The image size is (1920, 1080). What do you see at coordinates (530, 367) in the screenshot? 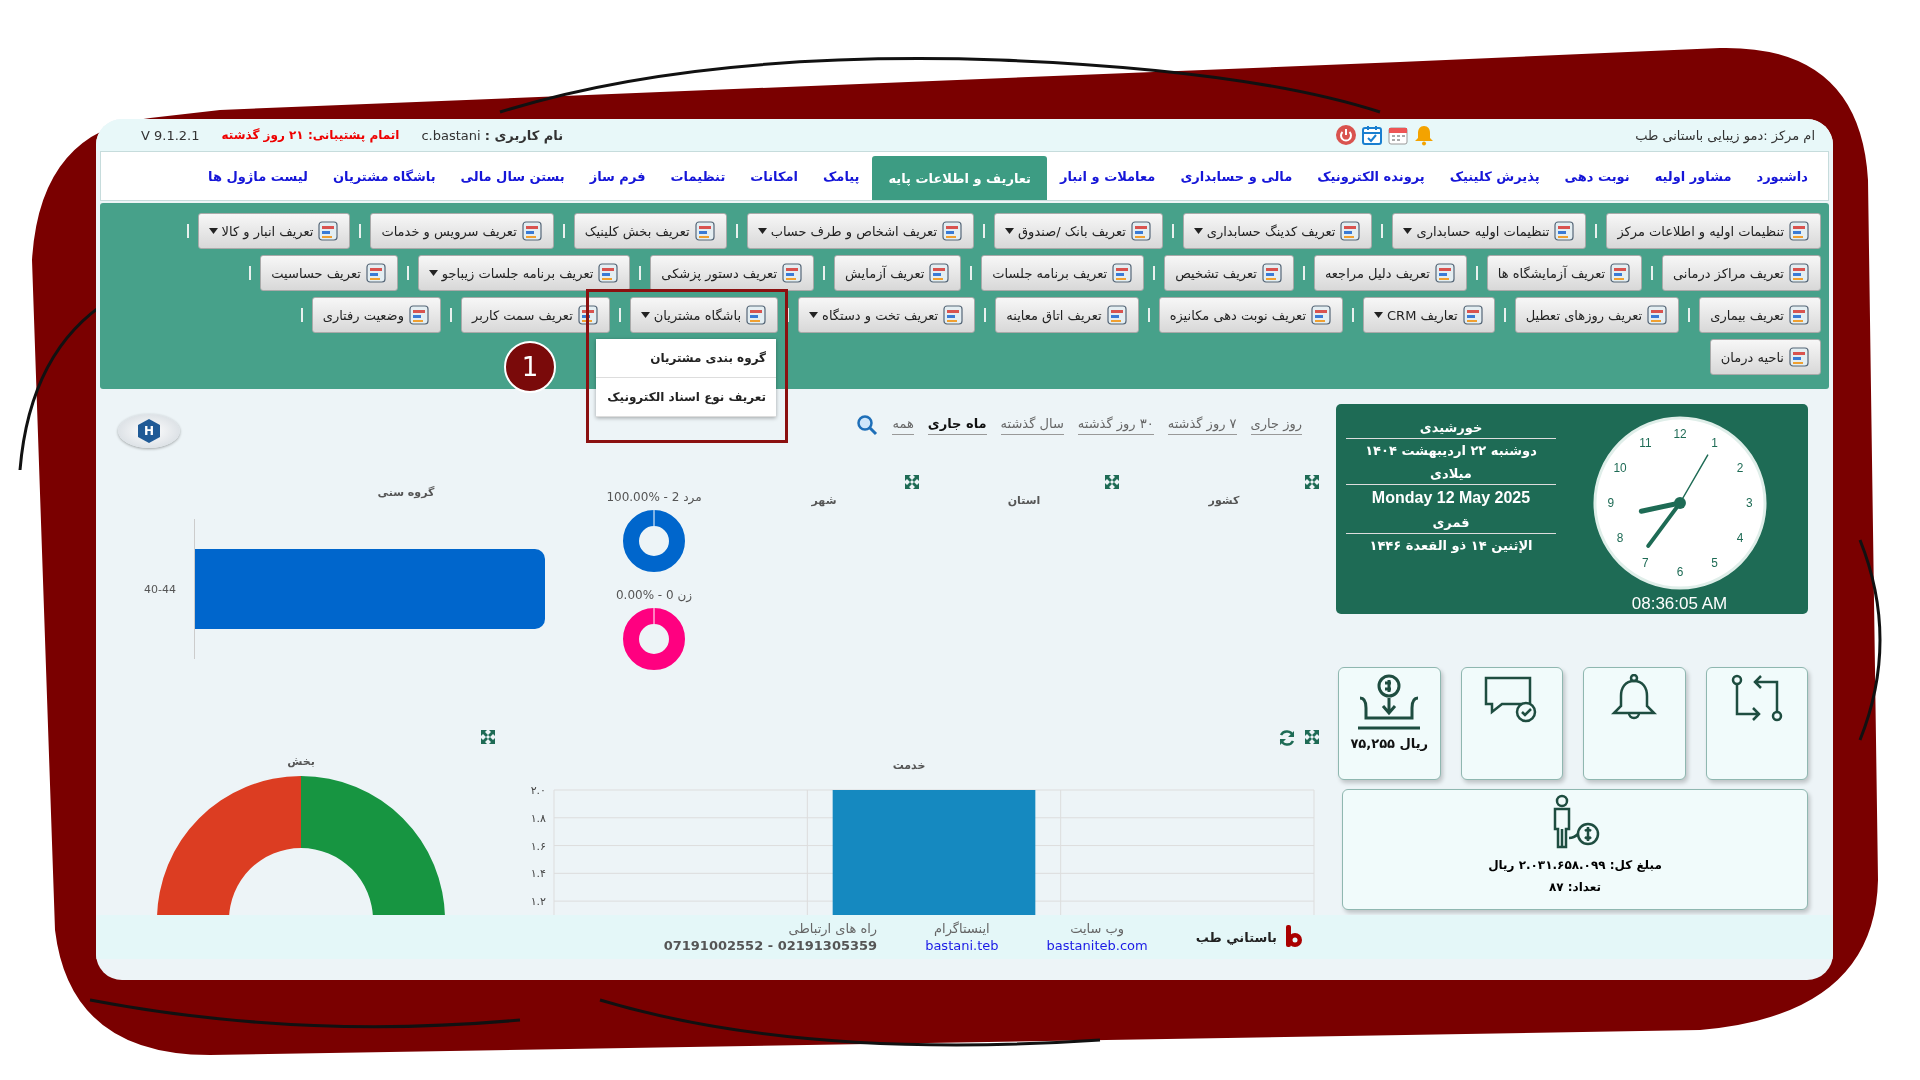
I see `callout-number: 1` at bounding box center [530, 367].